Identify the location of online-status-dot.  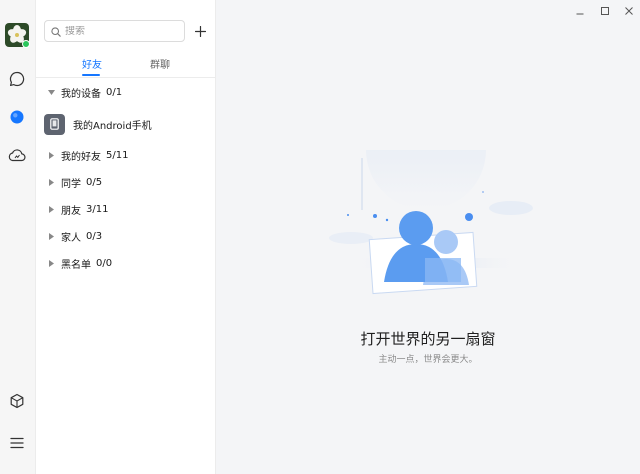
(26, 44).